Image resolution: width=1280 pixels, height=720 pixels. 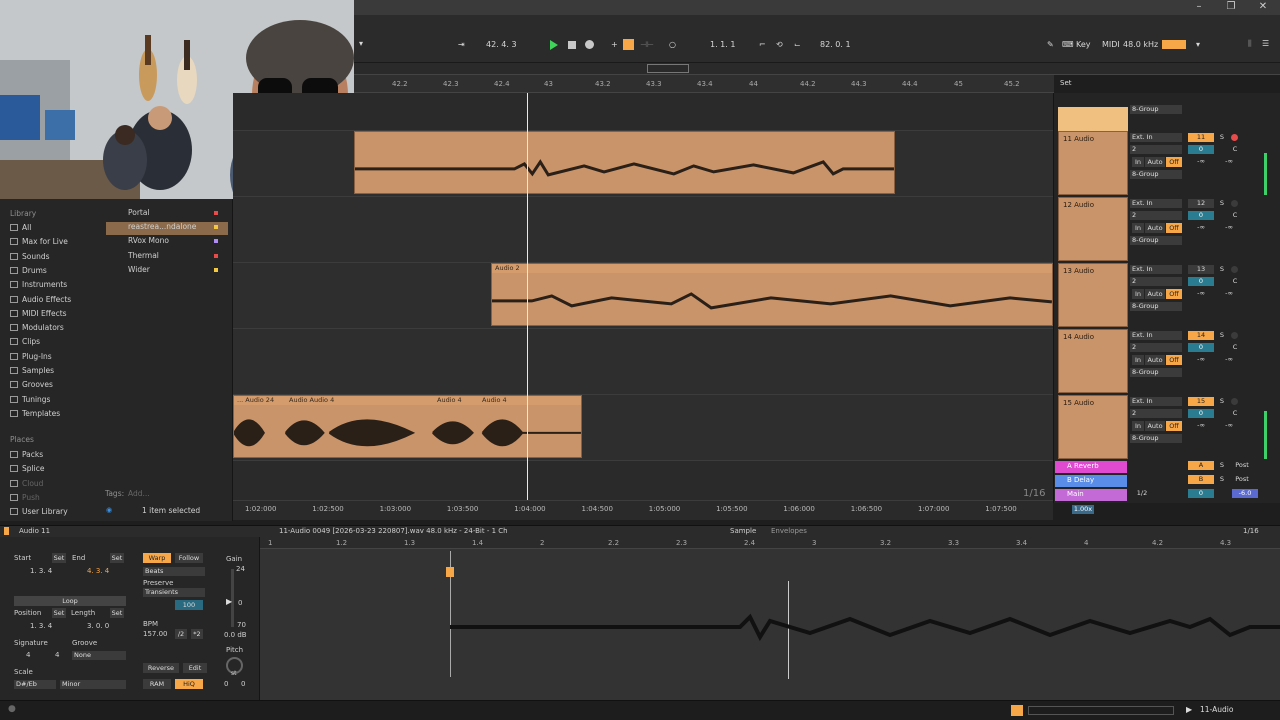 What do you see at coordinates (31, 384) in the screenshot?
I see `library-item: Grooves` at bounding box center [31, 384].